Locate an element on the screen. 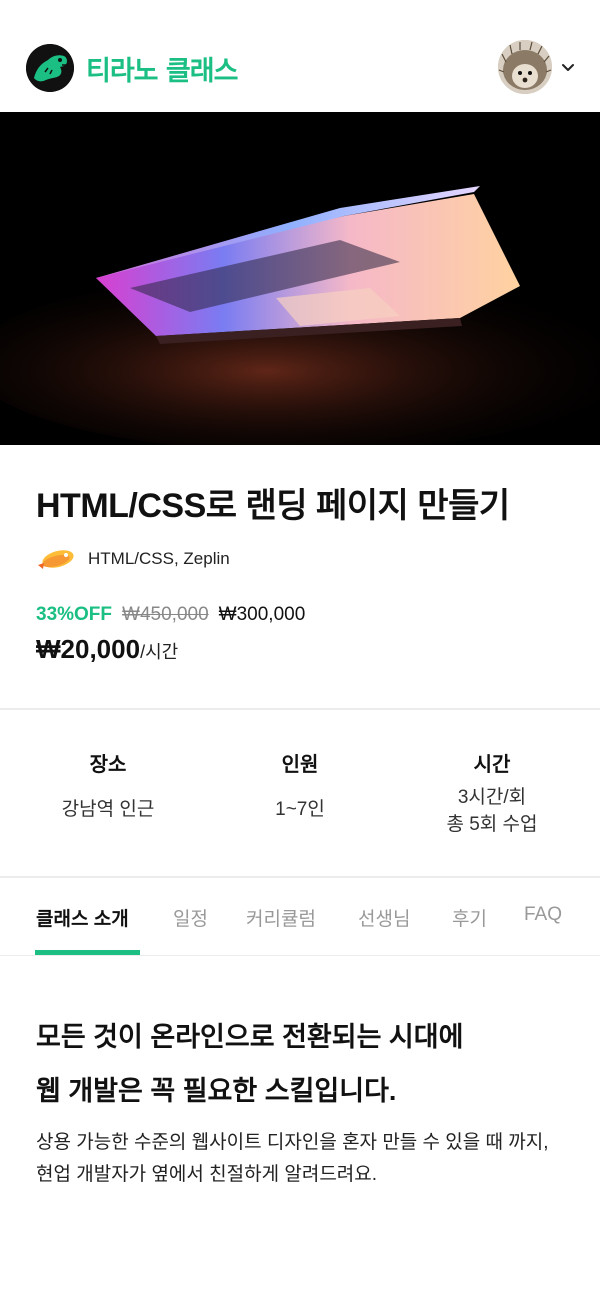 Image resolution: width=600 pixels, height=1290 pixels. discount-badge: 33%OFF is located at coordinates (74, 614).